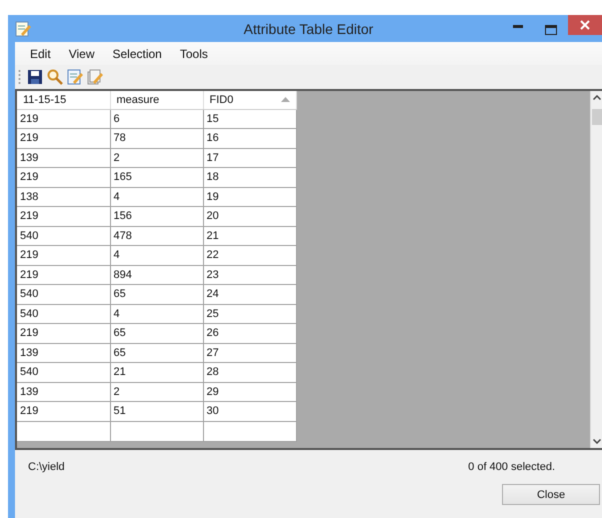 This screenshot has width=602, height=518. What do you see at coordinates (249, 255) in the screenshot?
I see `table-cell: 22` at bounding box center [249, 255].